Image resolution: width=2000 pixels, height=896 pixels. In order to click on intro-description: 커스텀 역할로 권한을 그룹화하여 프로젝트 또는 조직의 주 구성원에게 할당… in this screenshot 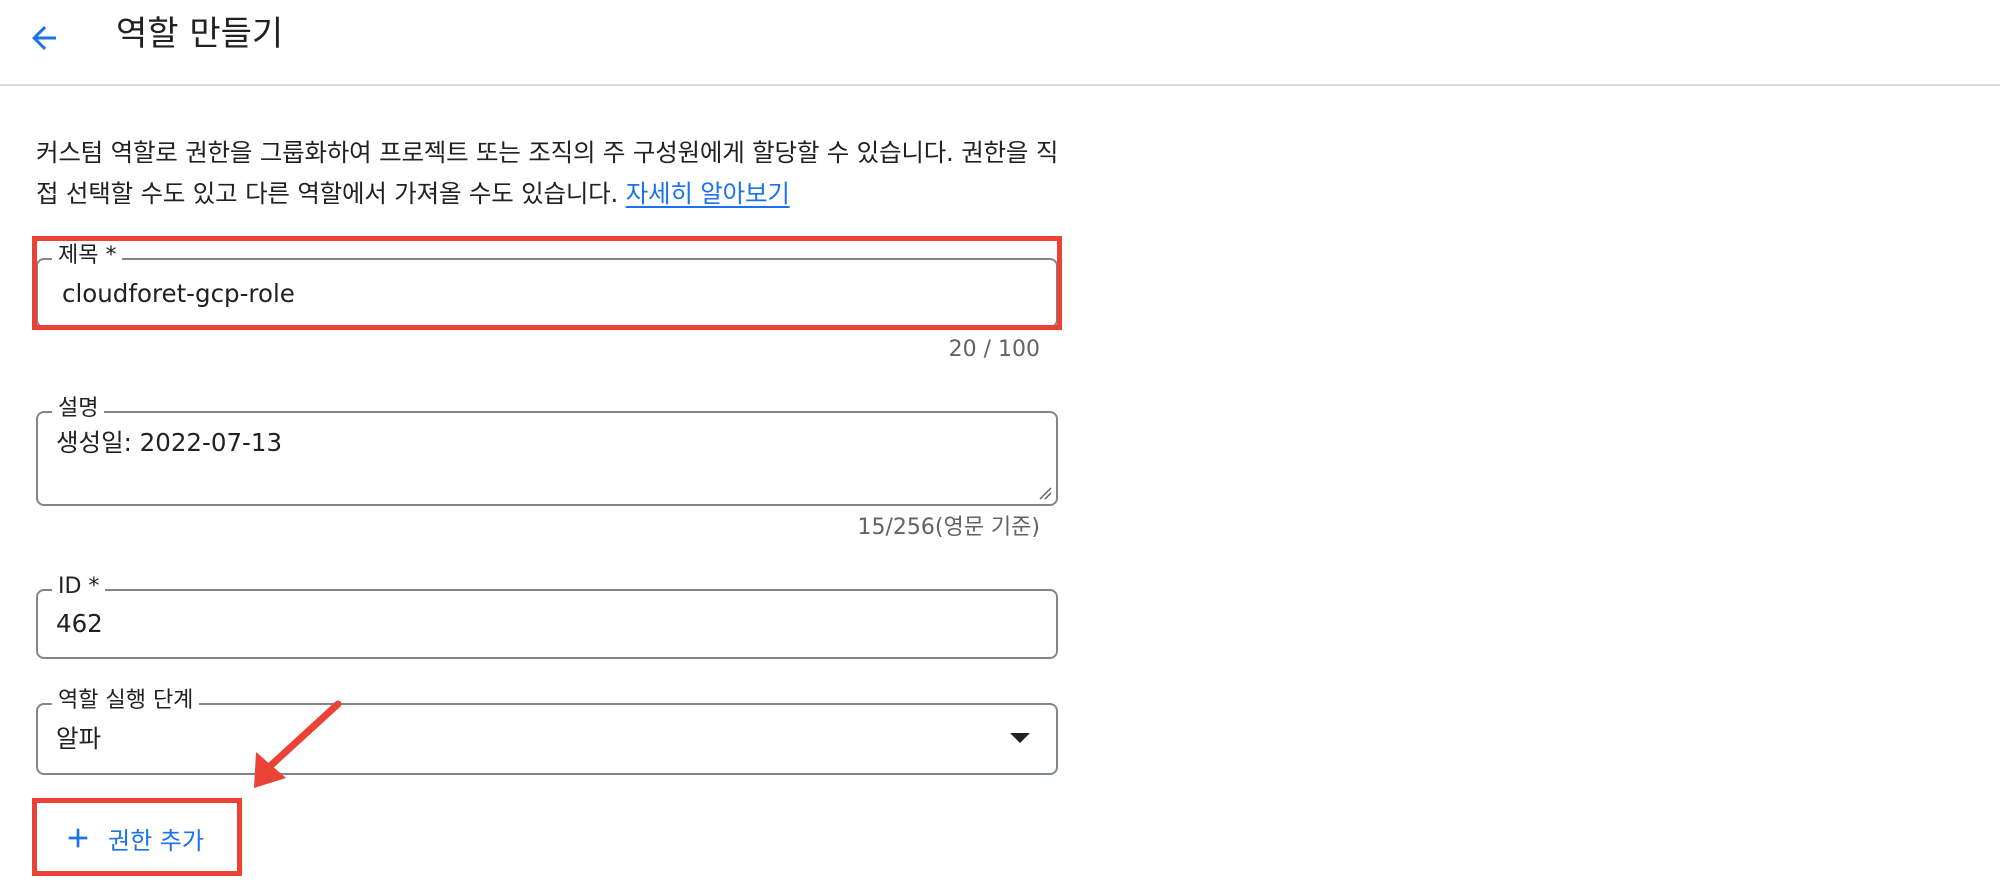, I will do `click(549, 173)`.